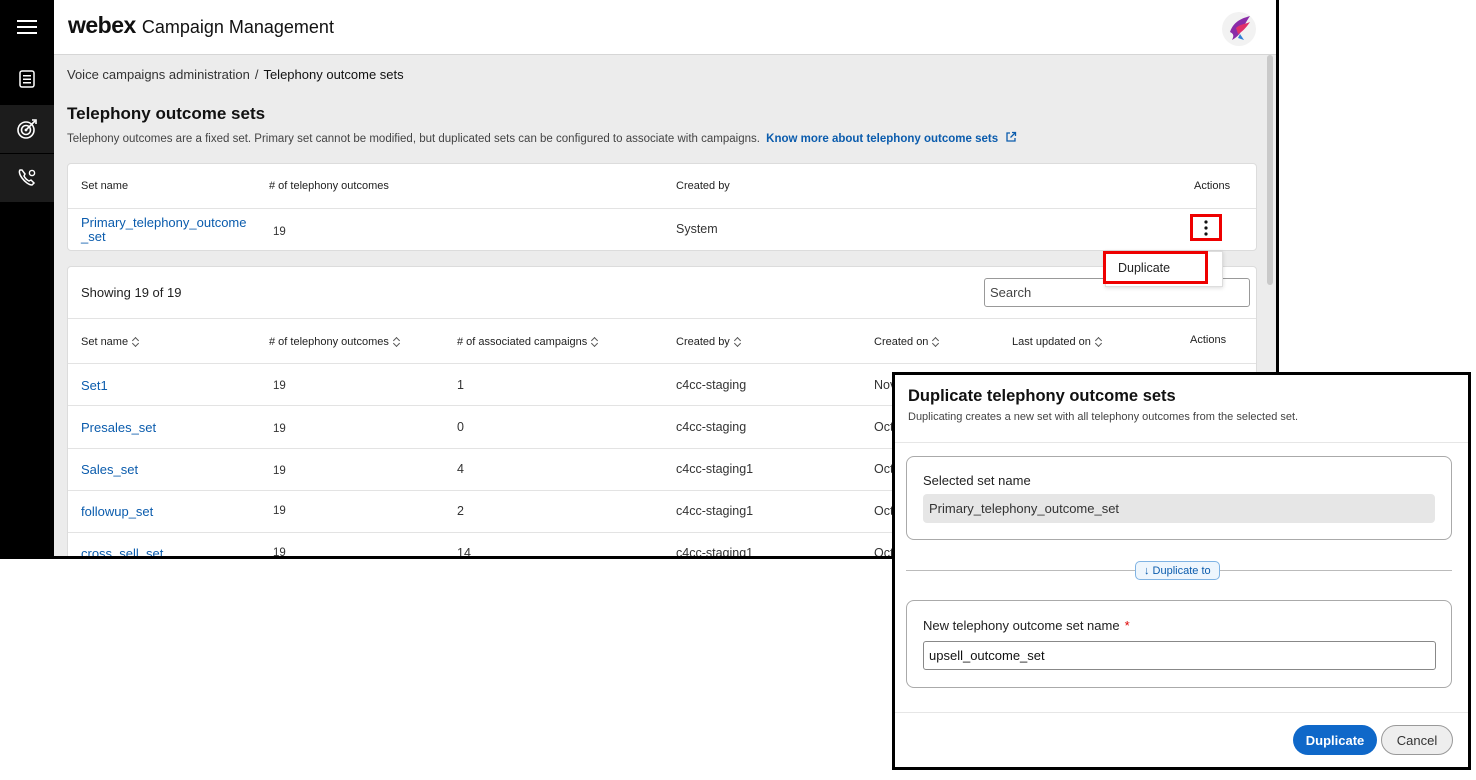  I want to click on showing-count: Showing 19 of 19, so click(131, 292).